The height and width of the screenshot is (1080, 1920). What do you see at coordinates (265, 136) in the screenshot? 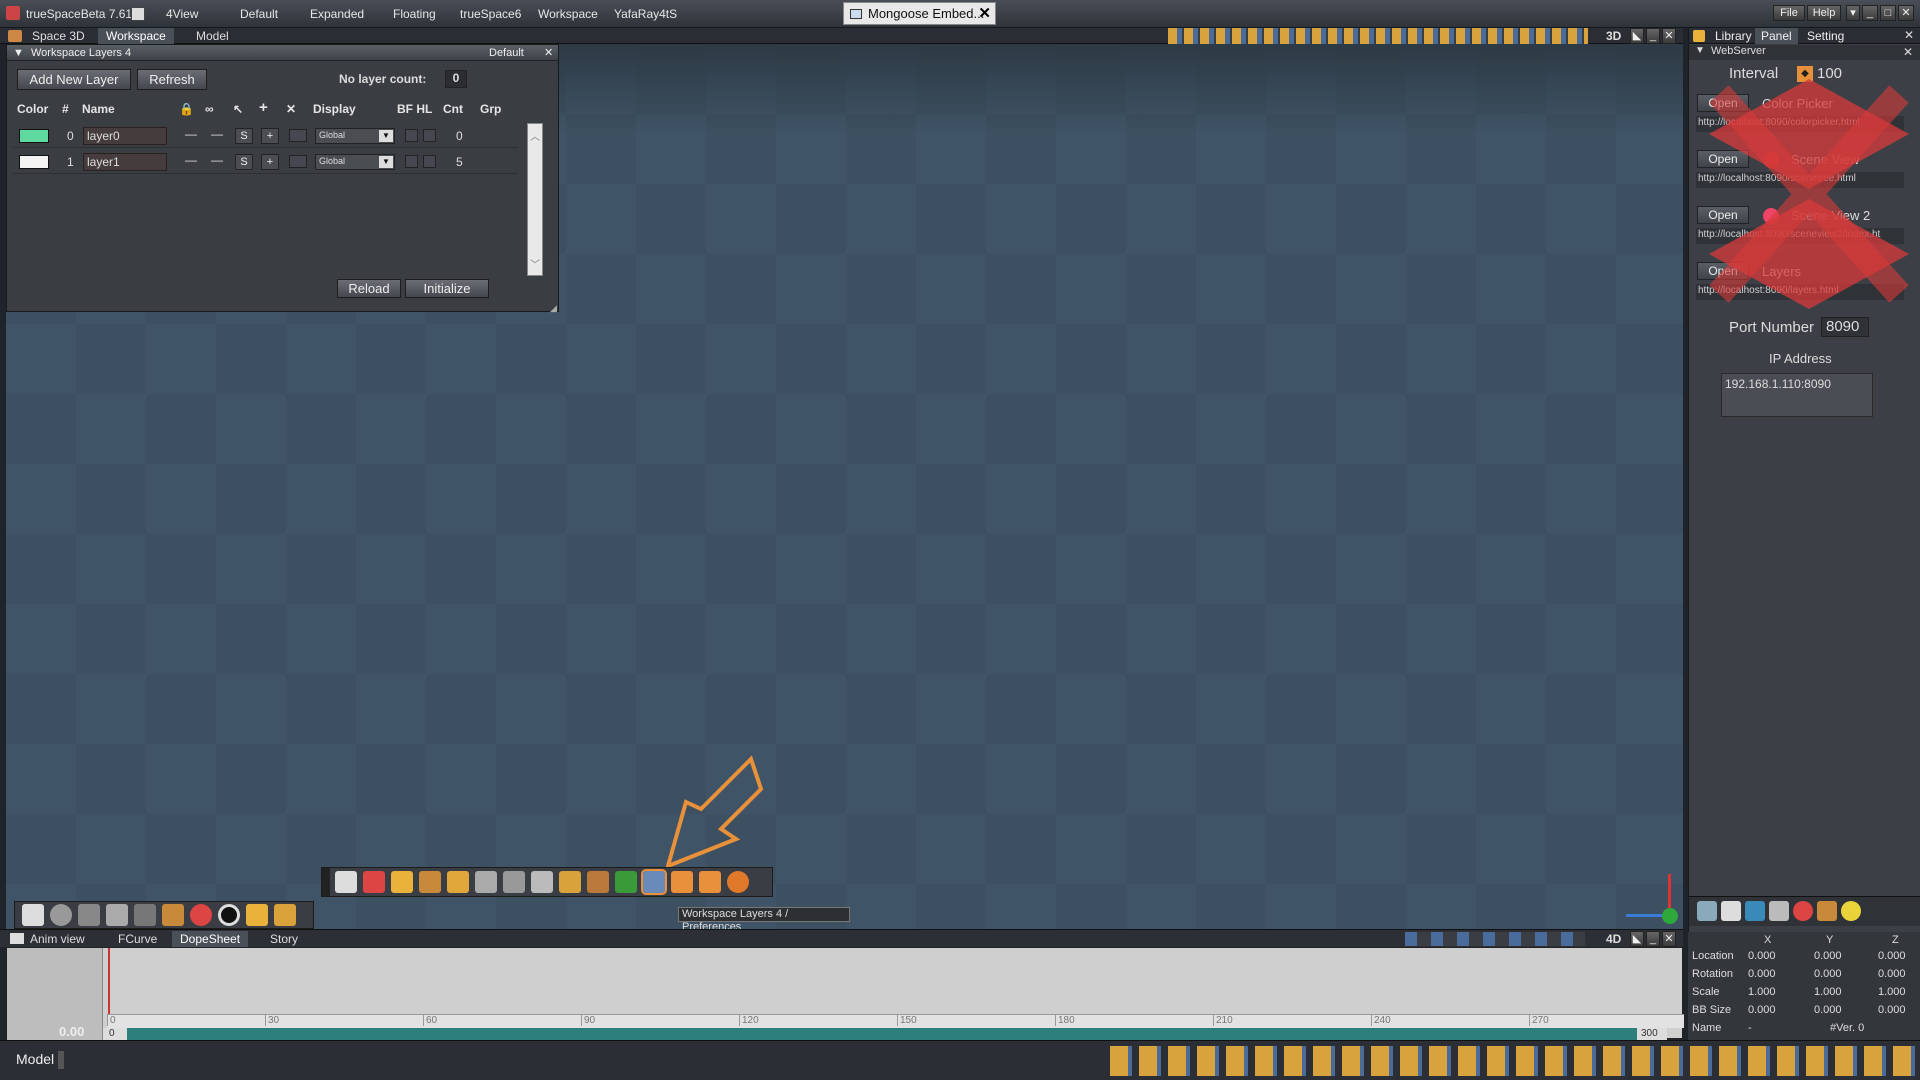
I see `layer-row: 0 layer0 — — S + Global ▼ 0` at bounding box center [265, 136].